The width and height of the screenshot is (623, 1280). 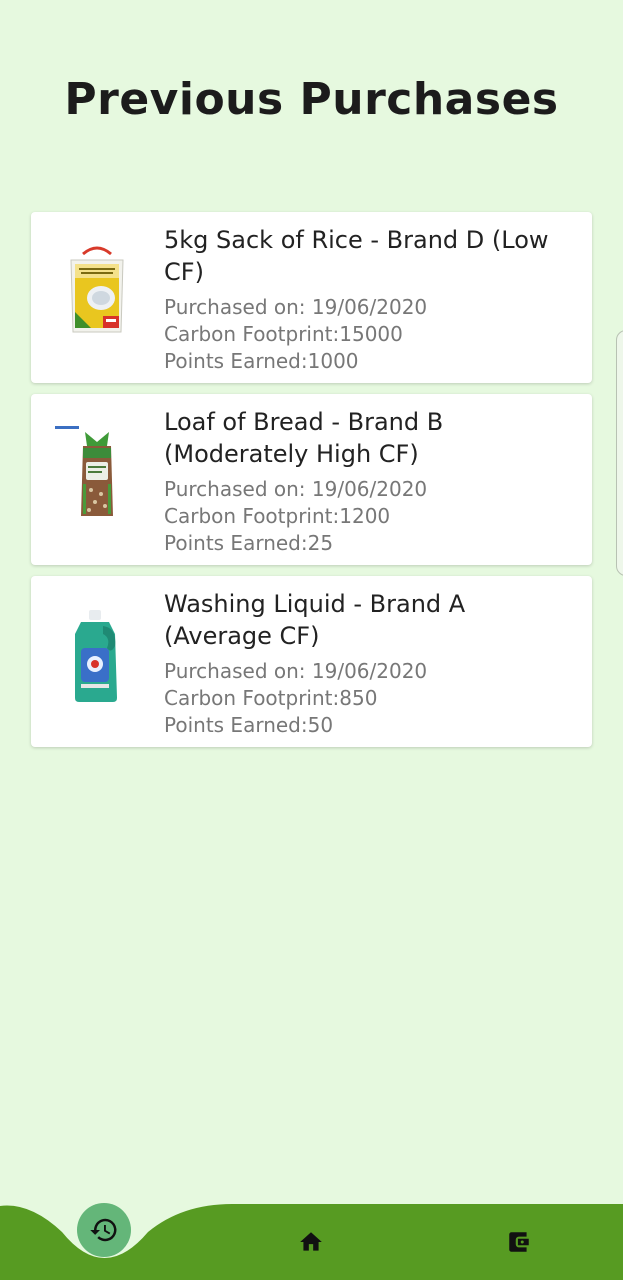 I want to click on points-earned: Points Earned:50, so click(x=249, y=725).